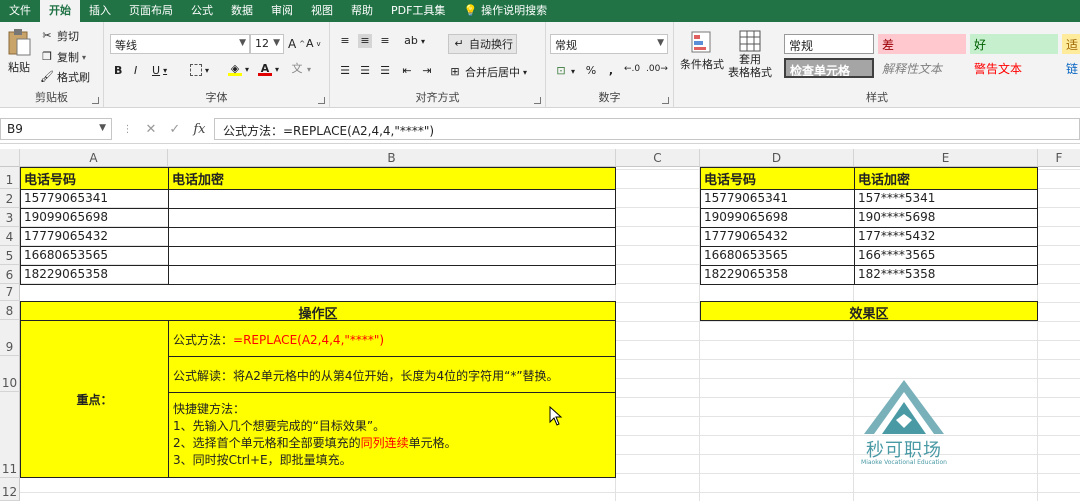 The width and height of the screenshot is (1080, 501). I want to click on style-check-cell: 检查单元格, so click(829, 68).